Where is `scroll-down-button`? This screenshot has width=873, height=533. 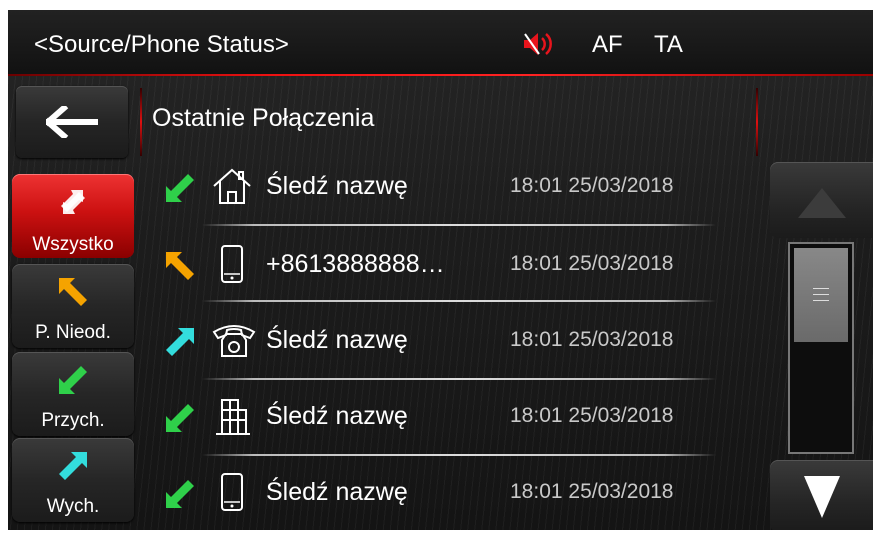
scroll-down-button is located at coordinates (821, 495).